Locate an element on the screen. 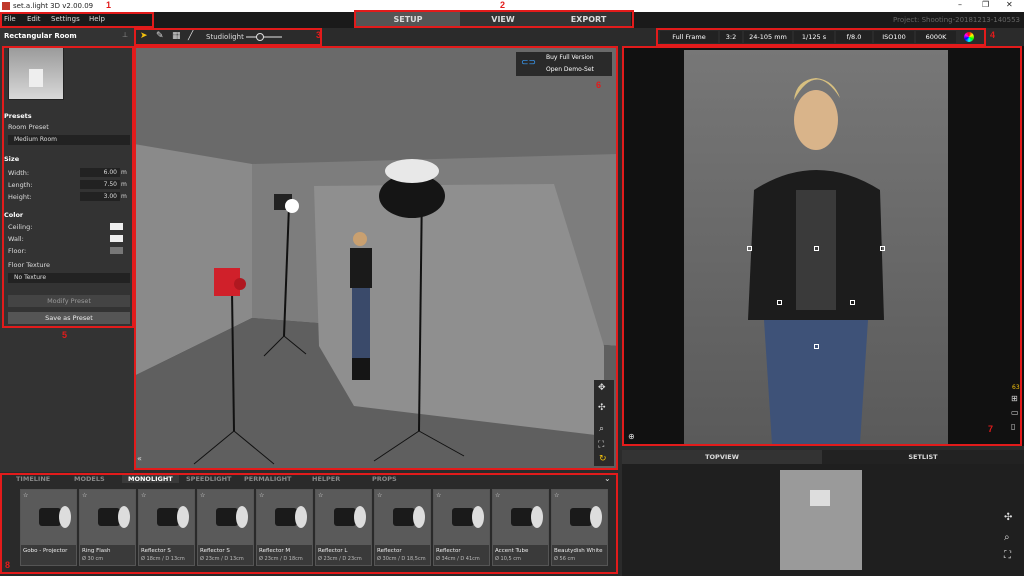 This screenshot has height=576, width=1024. color-wheel-icon is located at coordinates (969, 37).